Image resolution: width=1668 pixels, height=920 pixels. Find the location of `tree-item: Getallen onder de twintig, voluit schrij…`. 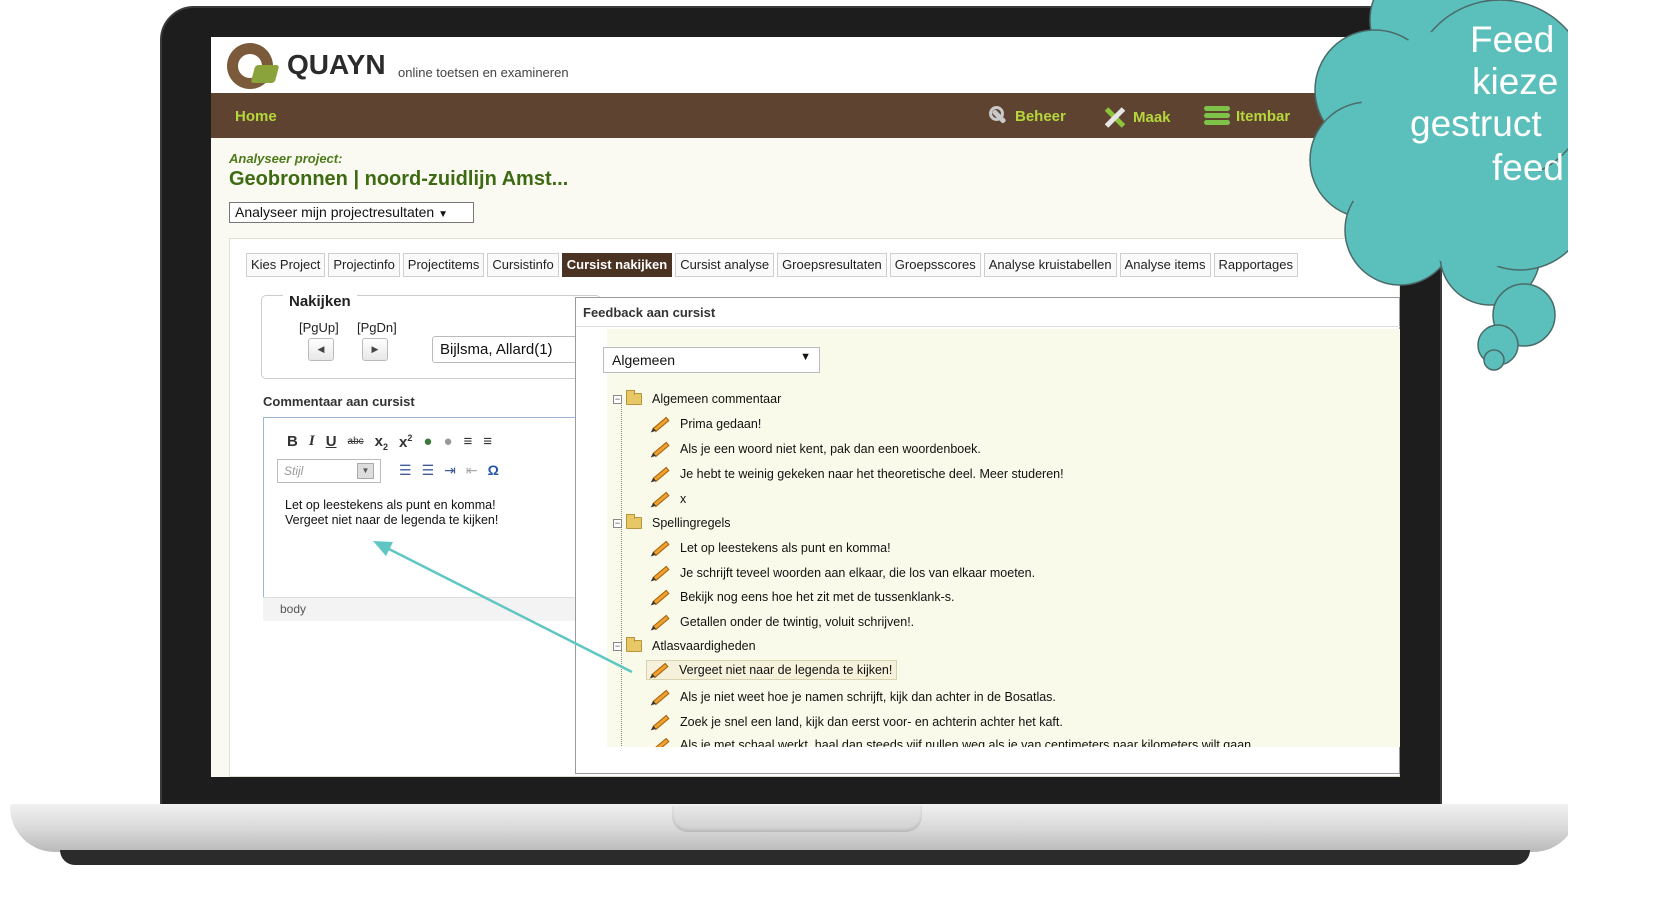

tree-item: Getallen onder de twintig, voluit schrij… is located at coordinates (783, 622).